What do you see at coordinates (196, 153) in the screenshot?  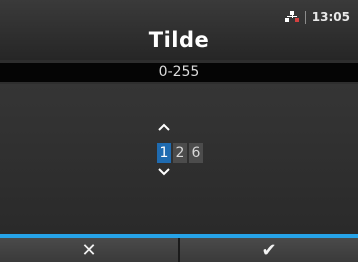 I see `digit-ones: 6` at bounding box center [196, 153].